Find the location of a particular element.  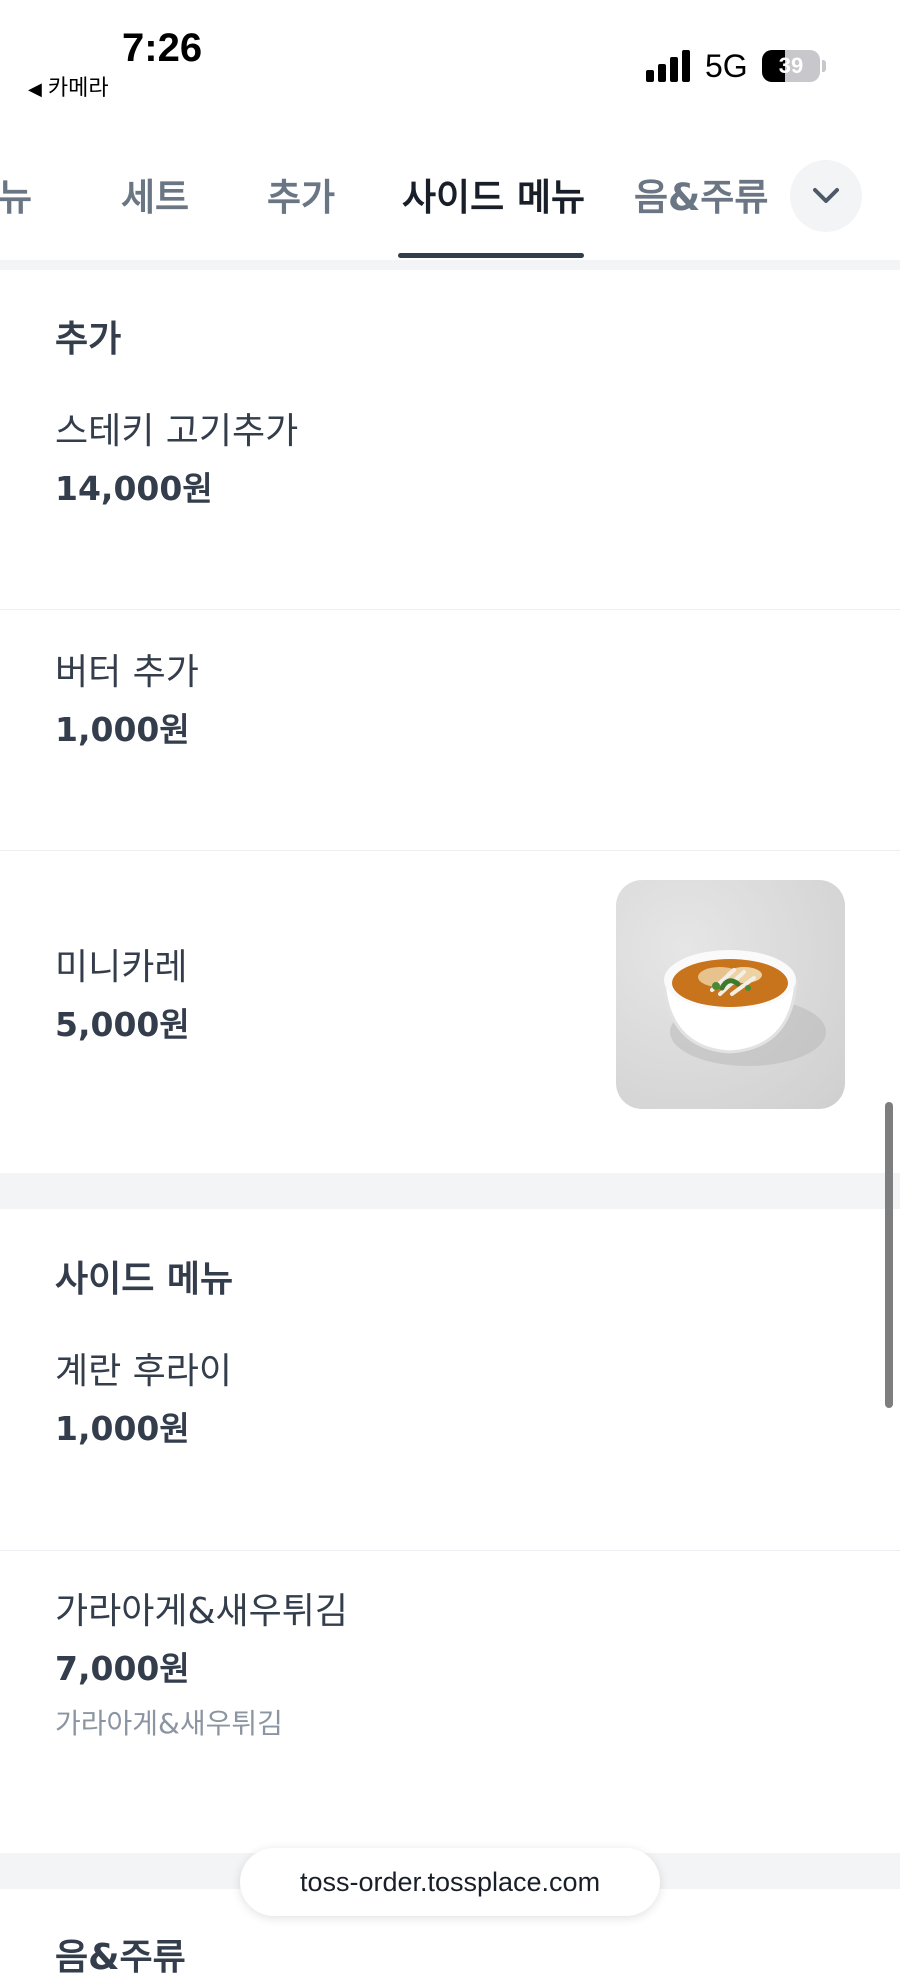

back-app-label: 카메라 is located at coordinates (78, 88).